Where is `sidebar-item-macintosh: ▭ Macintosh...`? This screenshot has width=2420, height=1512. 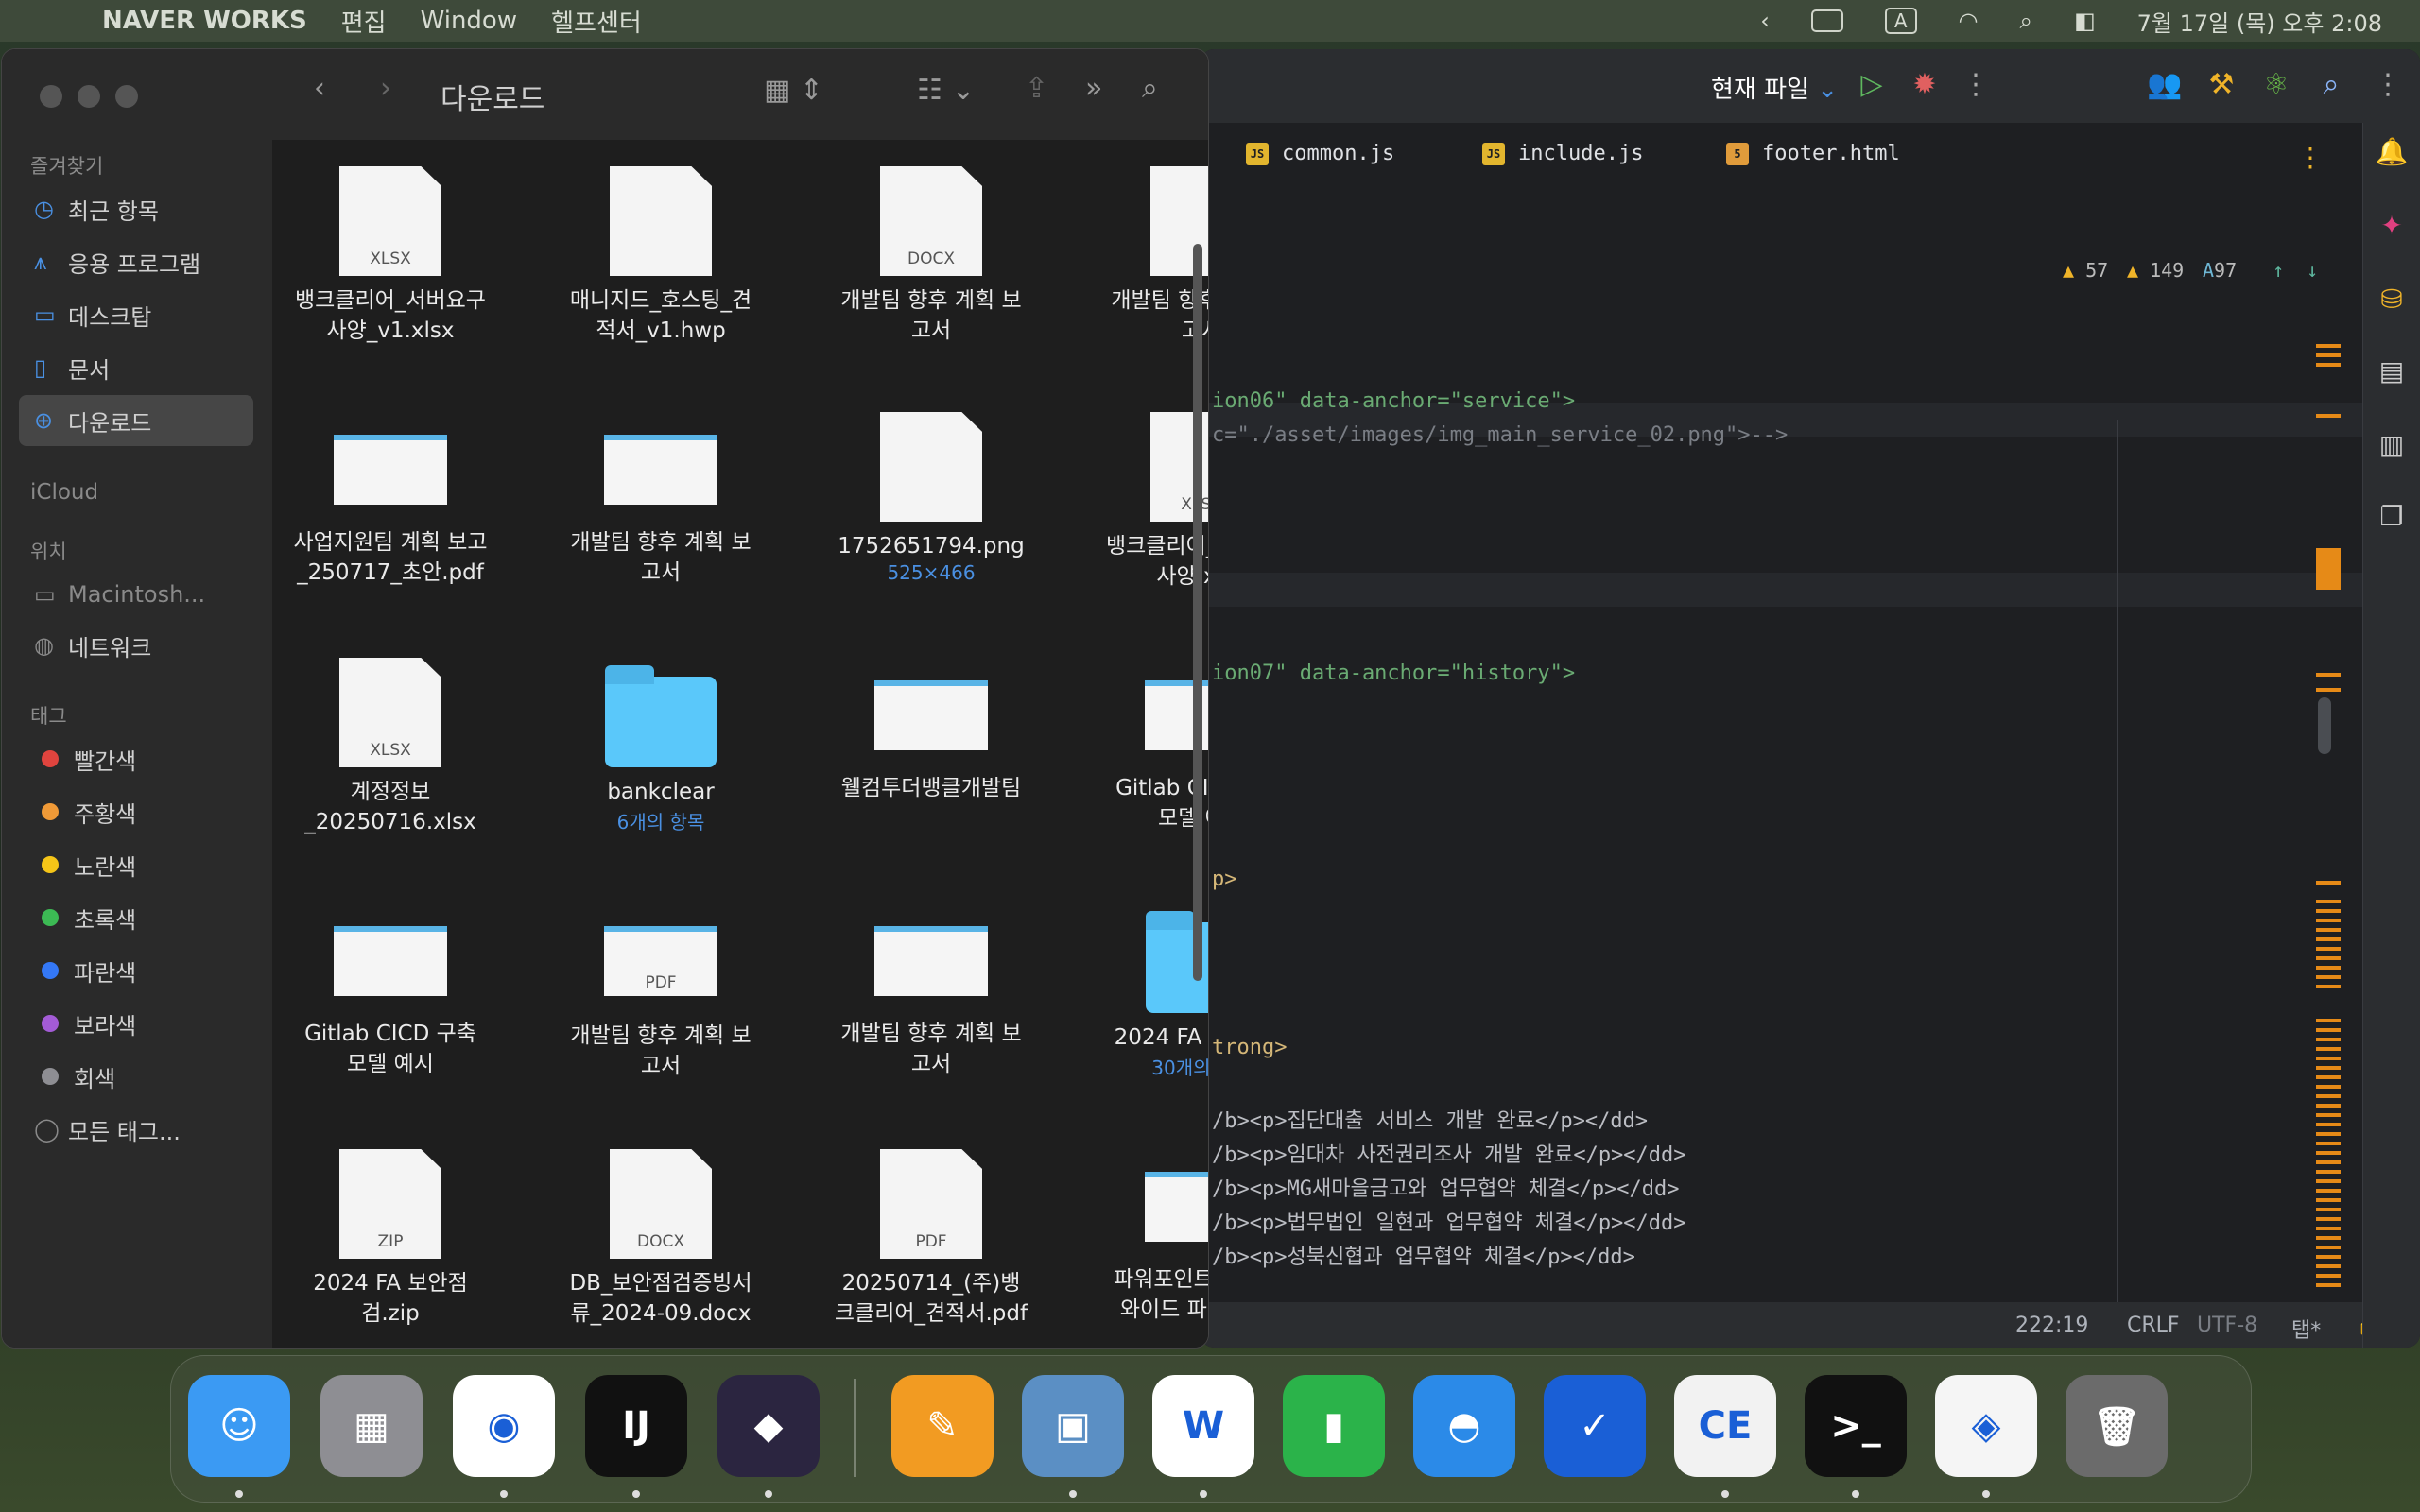
sidebar-item-macintosh: ▭ Macintosh... is located at coordinates (136, 594).